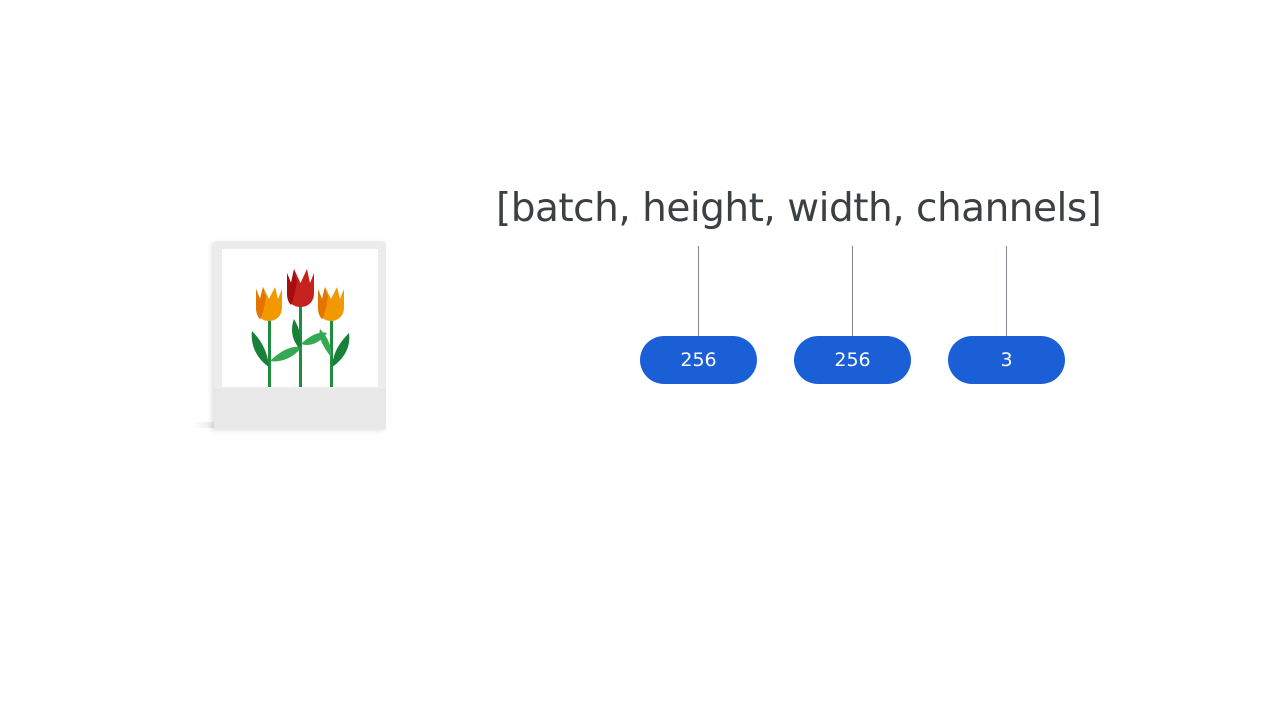 This screenshot has height=720, width=1280. I want to click on tulips-photo-icon, so click(300, 328).